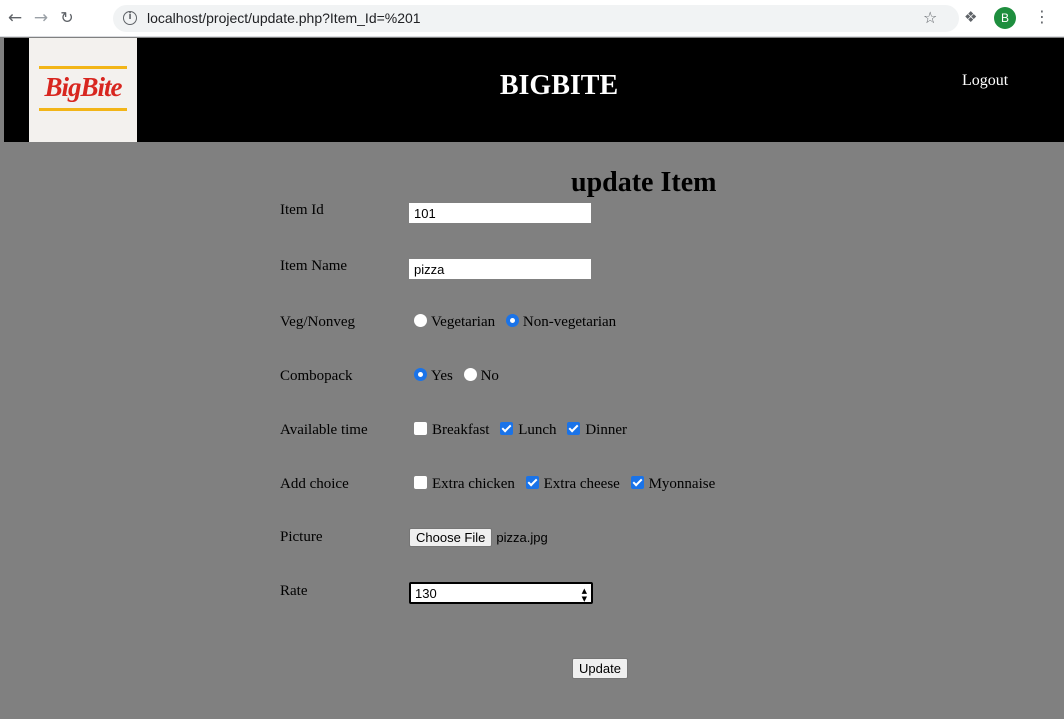 The image size is (1064, 719). What do you see at coordinates (1005, 18) in the screenshot?
I see `profile-avatar: B` at bounding box center [1005, 18].